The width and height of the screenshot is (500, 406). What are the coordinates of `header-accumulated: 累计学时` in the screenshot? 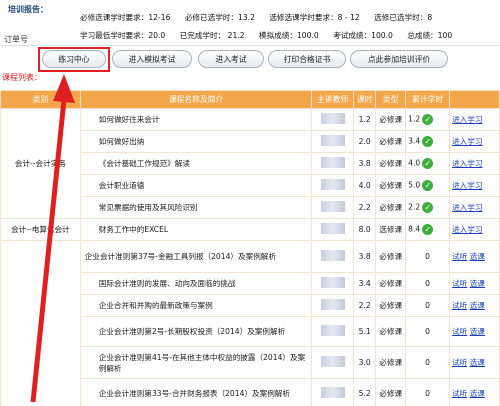 It's located at (428, 99).